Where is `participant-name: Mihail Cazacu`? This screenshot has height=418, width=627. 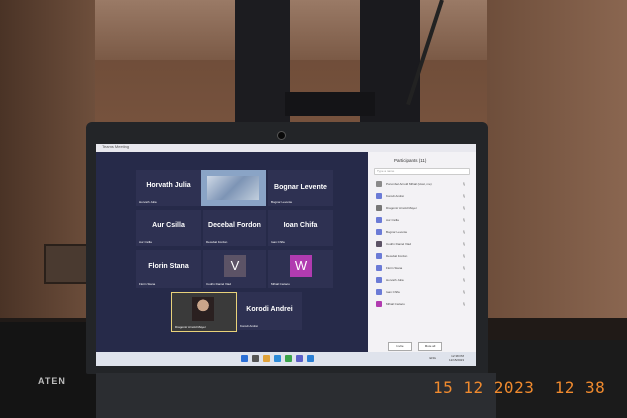 participant-name: Mihail Cazacu is located at coordinates (395, 304).